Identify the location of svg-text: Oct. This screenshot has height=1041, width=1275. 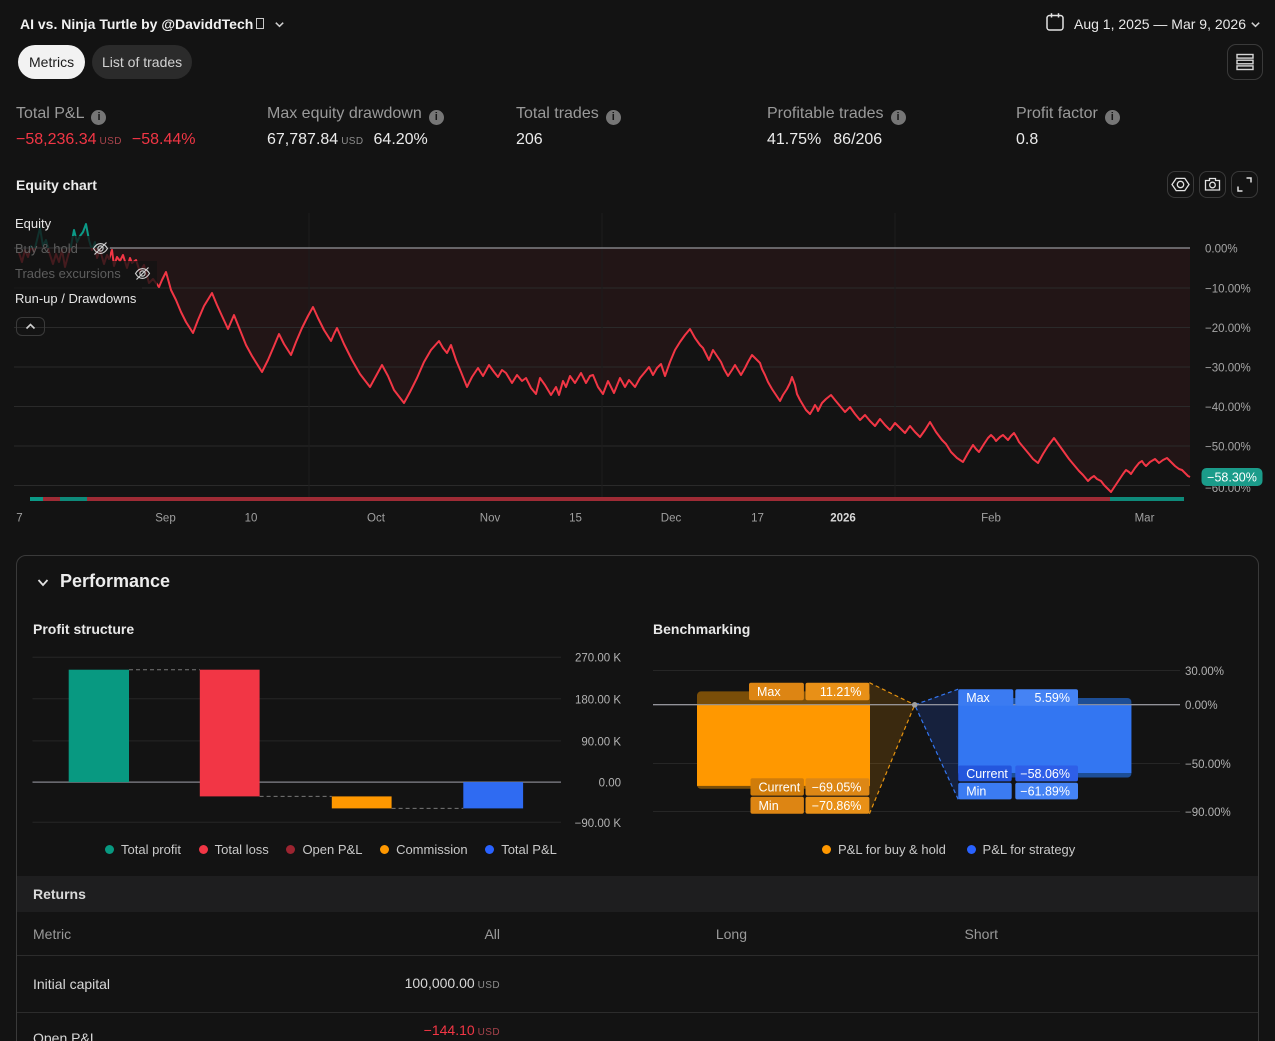
(376, 519).